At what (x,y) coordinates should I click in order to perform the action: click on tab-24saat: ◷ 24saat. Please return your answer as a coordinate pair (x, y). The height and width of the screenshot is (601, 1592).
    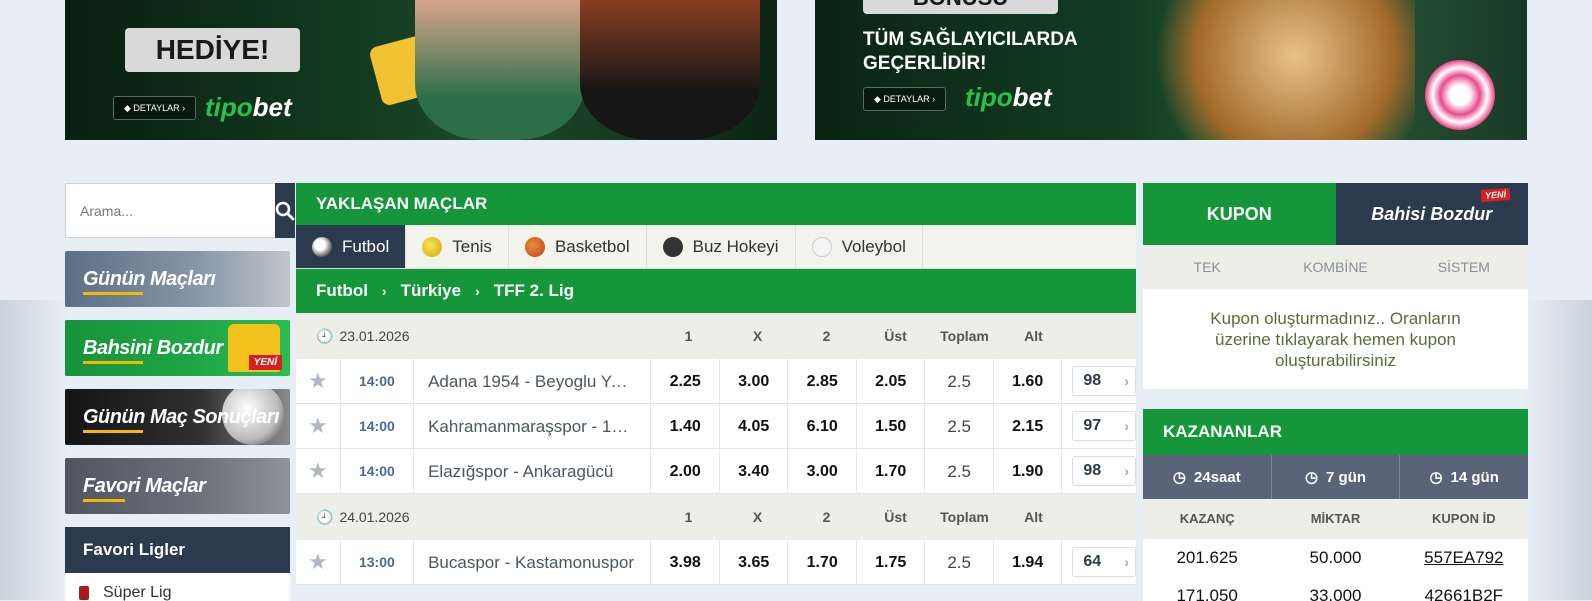
    Looking at the image, I should click on (1207, 477).